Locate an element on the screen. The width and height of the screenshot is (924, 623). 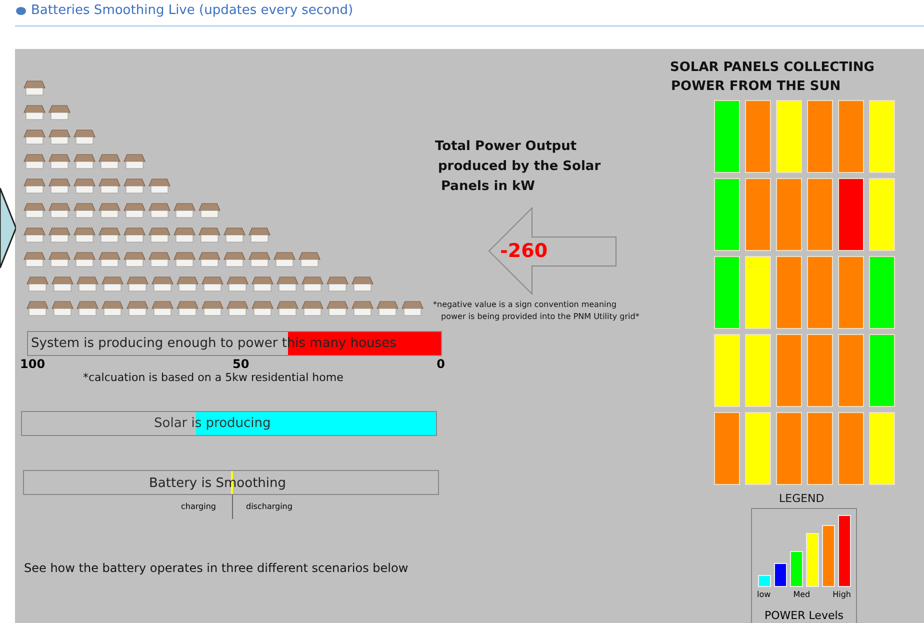
charging-label: charging is located at coordinates (198, 506).